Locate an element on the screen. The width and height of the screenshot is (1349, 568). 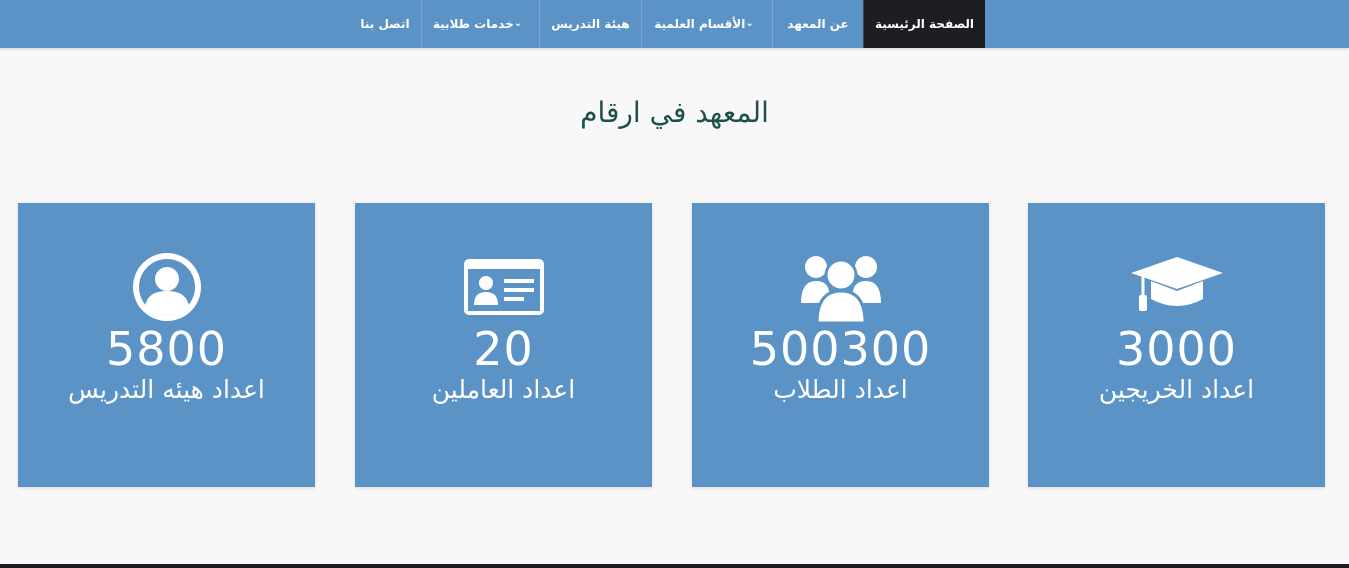
nav-item-label: الأقسام العلمية is located at coordinates (700, 24).